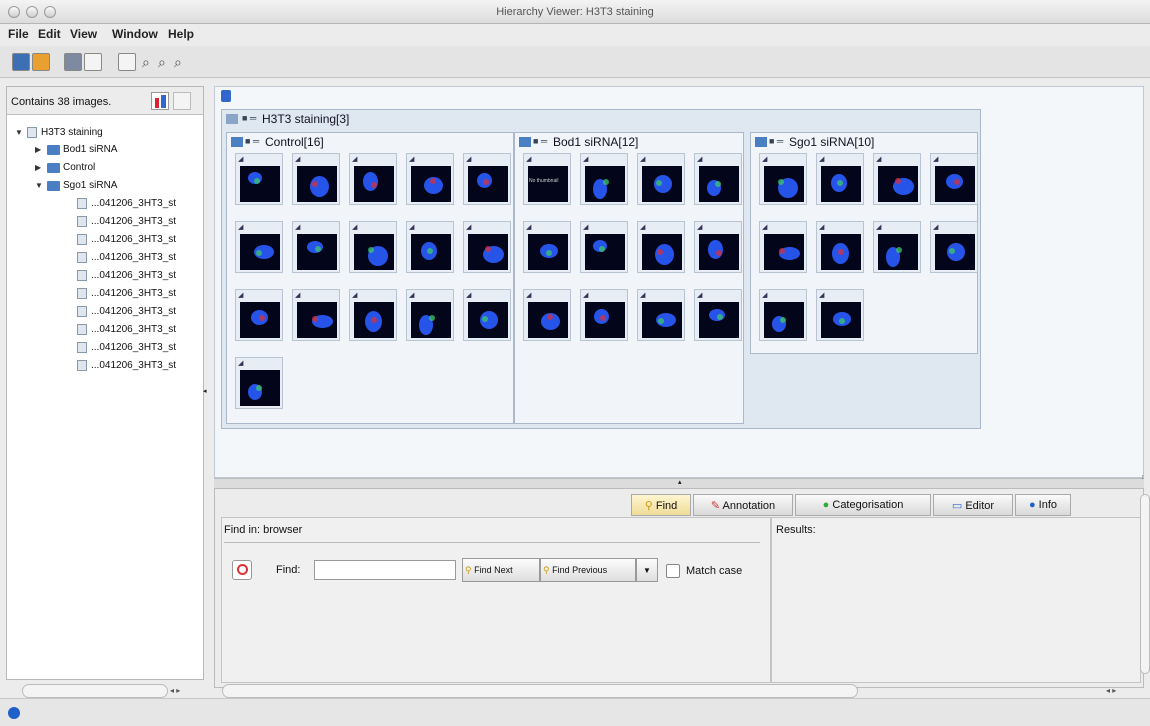 The width and height of the screenshot is (1150, 726). Describe the element at coordinates (501, 570) in the screenshot. I see `find-next-button: ⚲ Find Next` at that location.